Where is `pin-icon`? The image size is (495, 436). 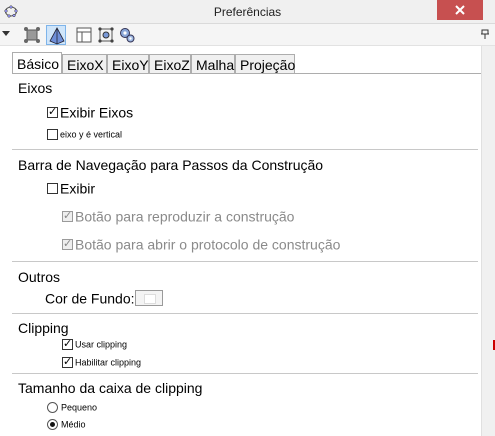 pin-icon is located at coordinates (485, 34).